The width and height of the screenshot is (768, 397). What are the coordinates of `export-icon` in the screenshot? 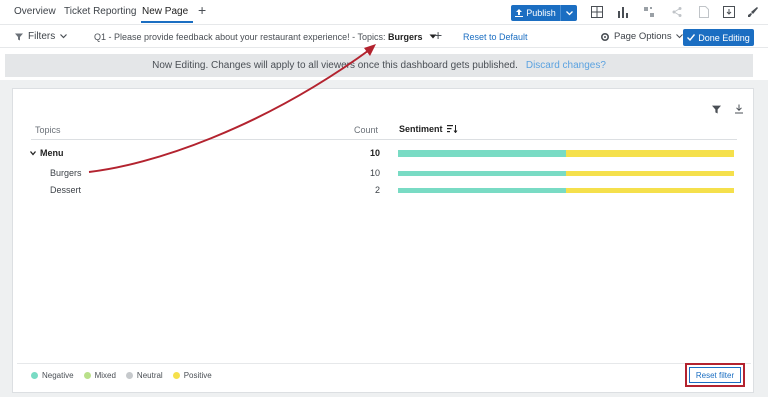 It's located at (729, 12).